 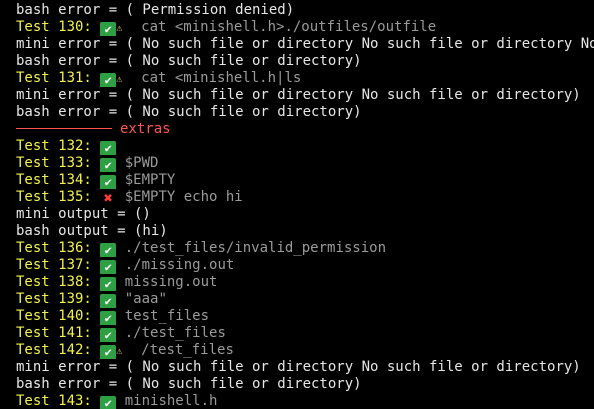 I want to click on output-text: bash output = (hi), so click(x=92, y=231).